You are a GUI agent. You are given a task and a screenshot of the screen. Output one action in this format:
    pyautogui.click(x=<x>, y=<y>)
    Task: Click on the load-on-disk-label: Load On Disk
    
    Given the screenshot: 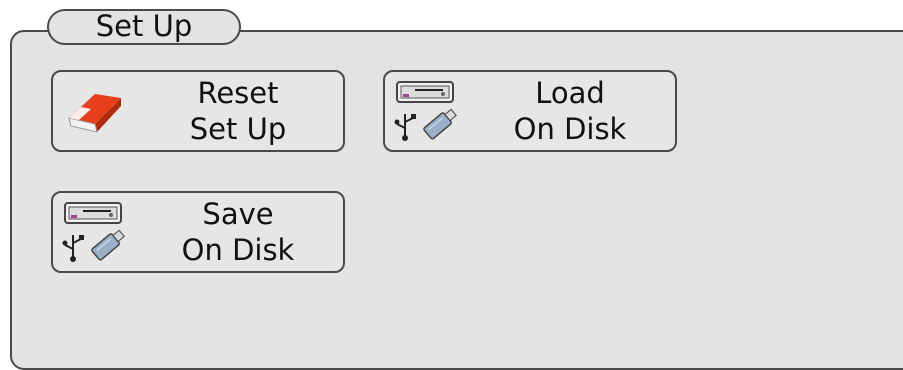 What is the action you would take?
    pyautogui.click(x=570, y=111)
    